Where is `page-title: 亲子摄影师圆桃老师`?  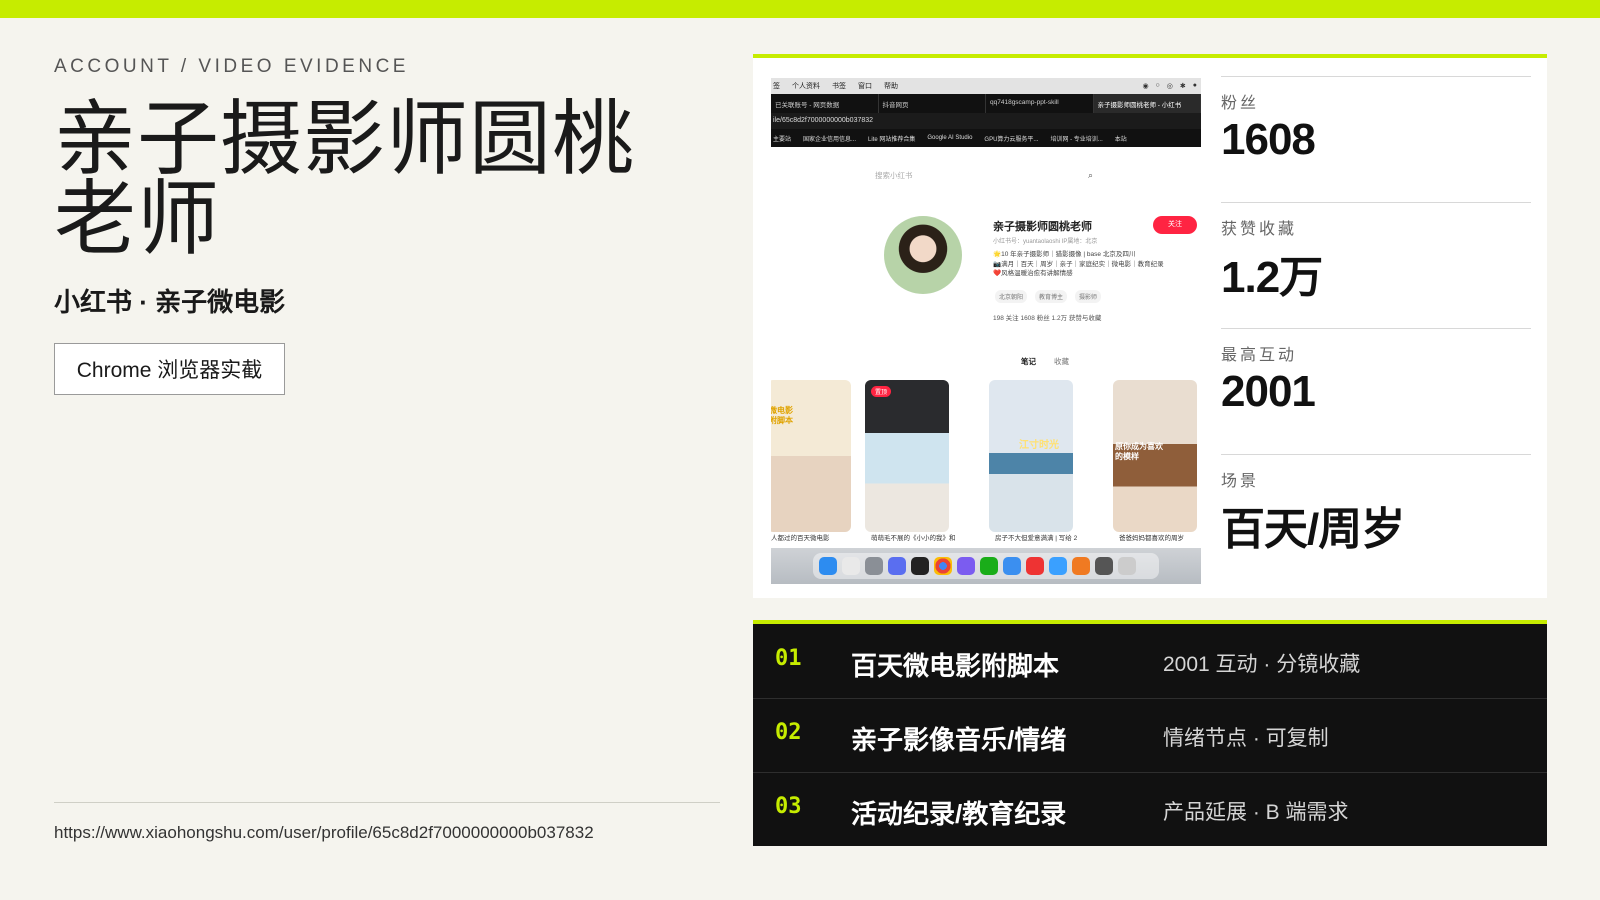 page-title: 亲子摄影师圆桃老师 is located at coordinates (345, 179).